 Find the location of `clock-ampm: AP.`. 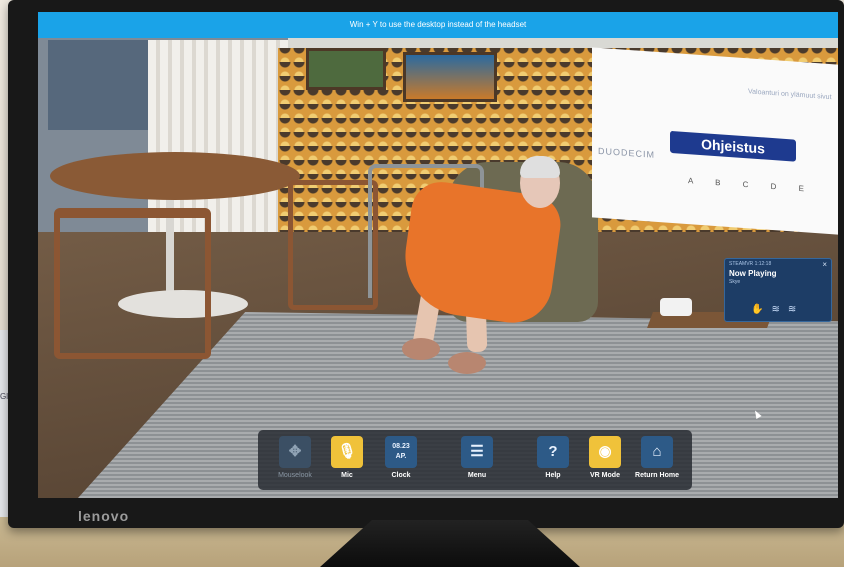

clock-ampm: AP. is located at coordinates (401, 456).